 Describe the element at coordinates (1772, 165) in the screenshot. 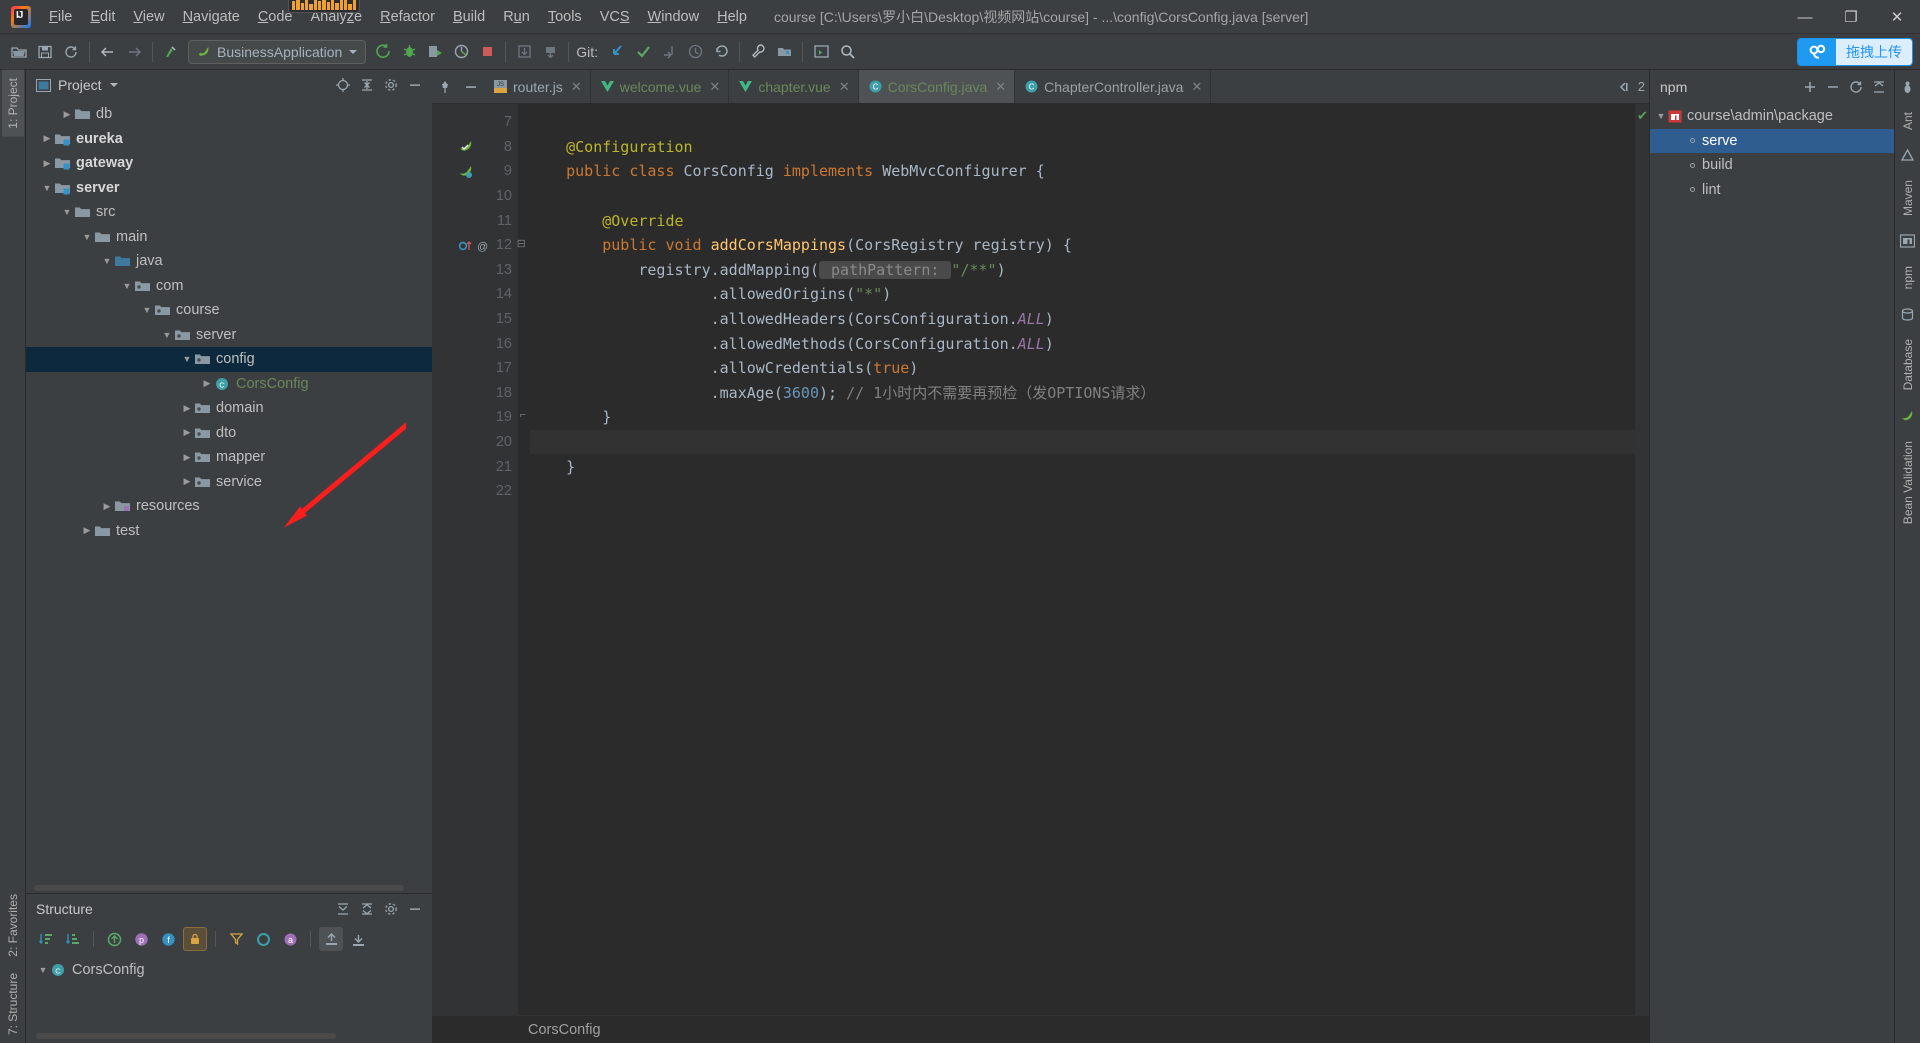

I see `npm-script-row: build` at that location.